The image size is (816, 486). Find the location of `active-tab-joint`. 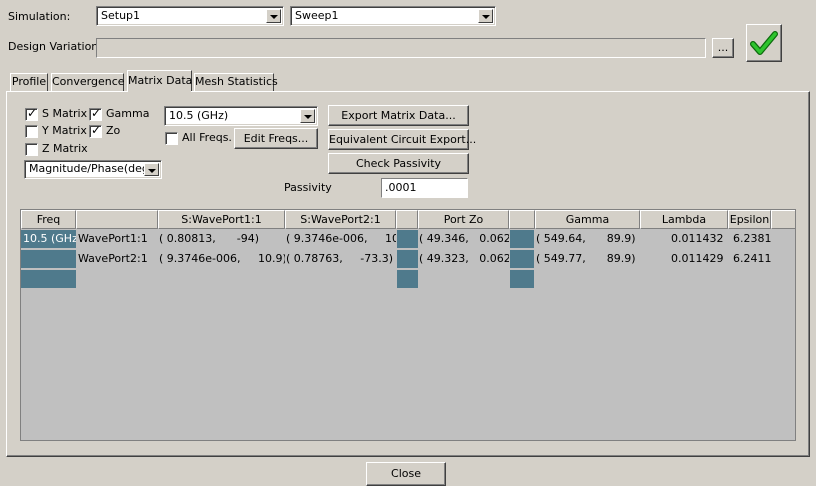

active-tab-joint is located at coordinates (159, 91).